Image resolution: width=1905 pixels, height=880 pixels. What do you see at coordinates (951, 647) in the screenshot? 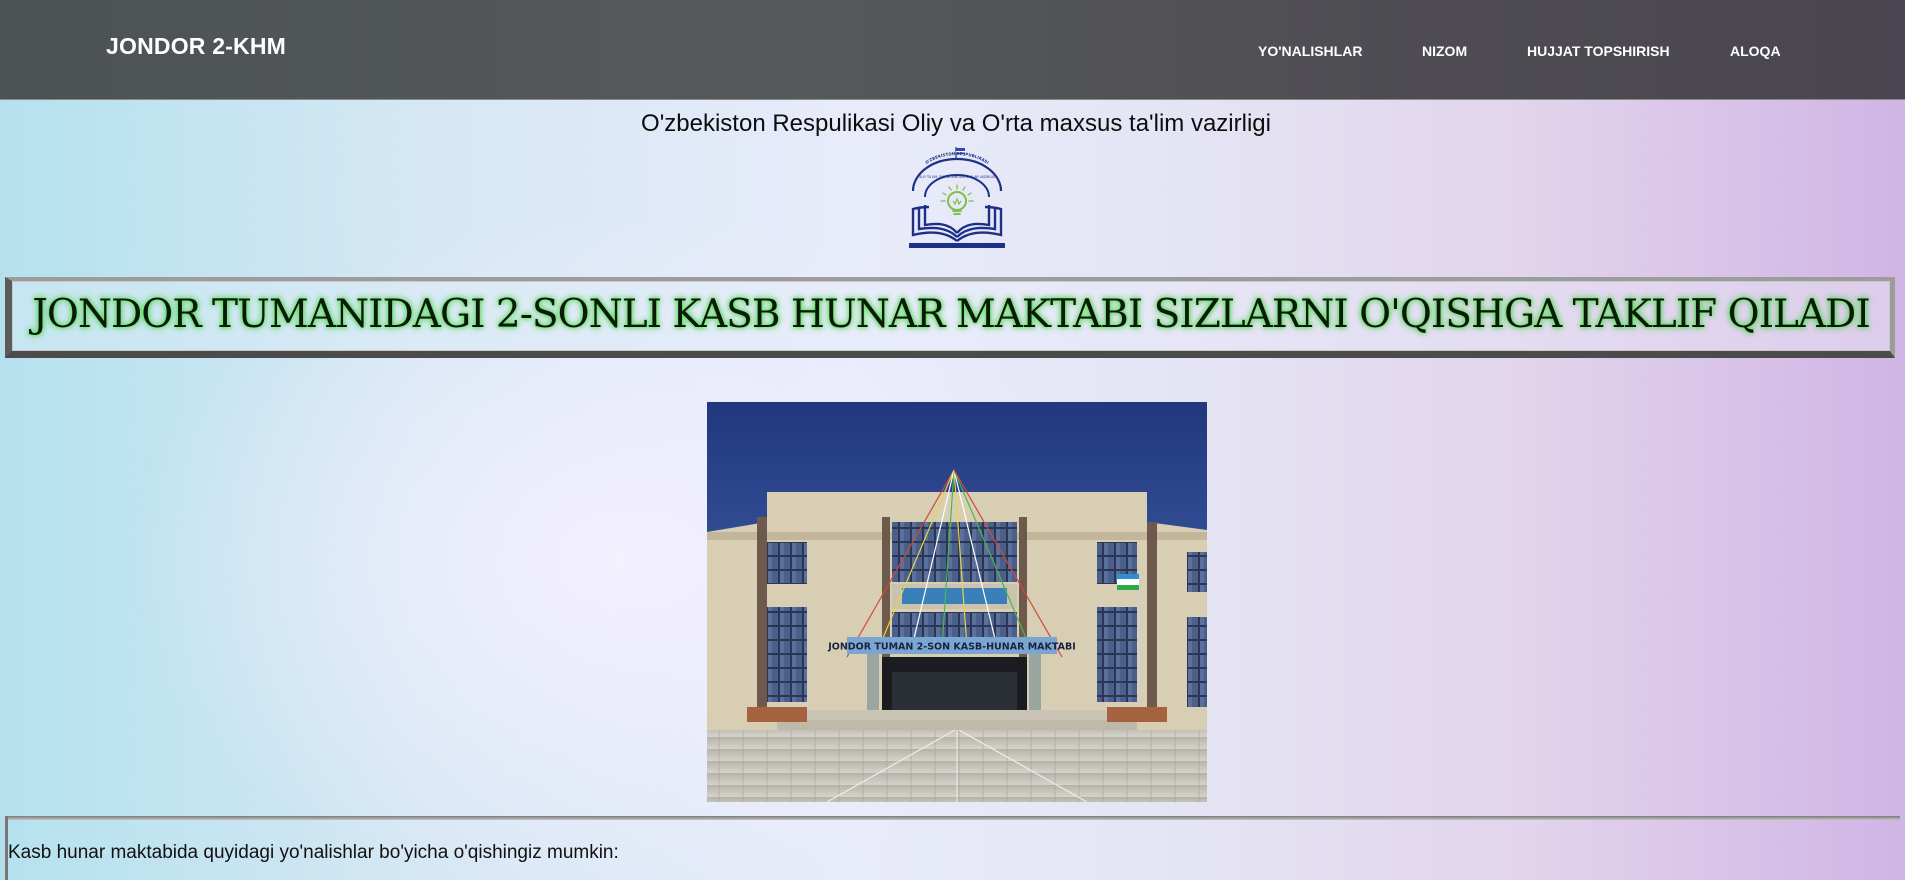
I see `svg-text:JONDOR TUMAN 2-SON KASB-HUNAR: JONDOR TUMAN 2-SON KASB-HUNAR MAKTABI` at bounding box center [951, 647].